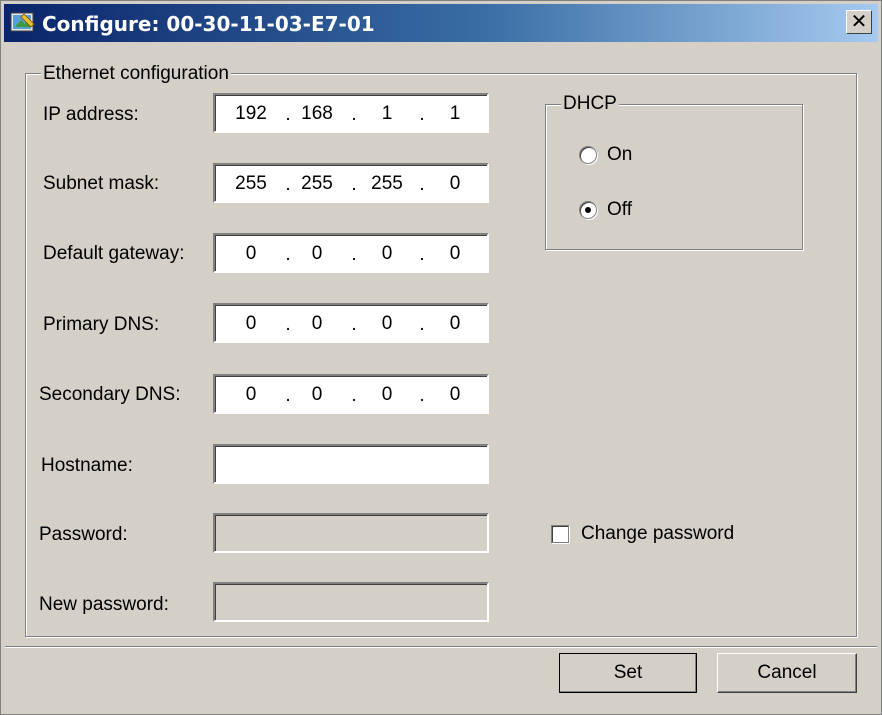 The height and width of the screenshot is (715, 882). What do you see at coordinates (674, 177) in the screenshot?
I see `dhcp-group` at bounding box center [674, 177].